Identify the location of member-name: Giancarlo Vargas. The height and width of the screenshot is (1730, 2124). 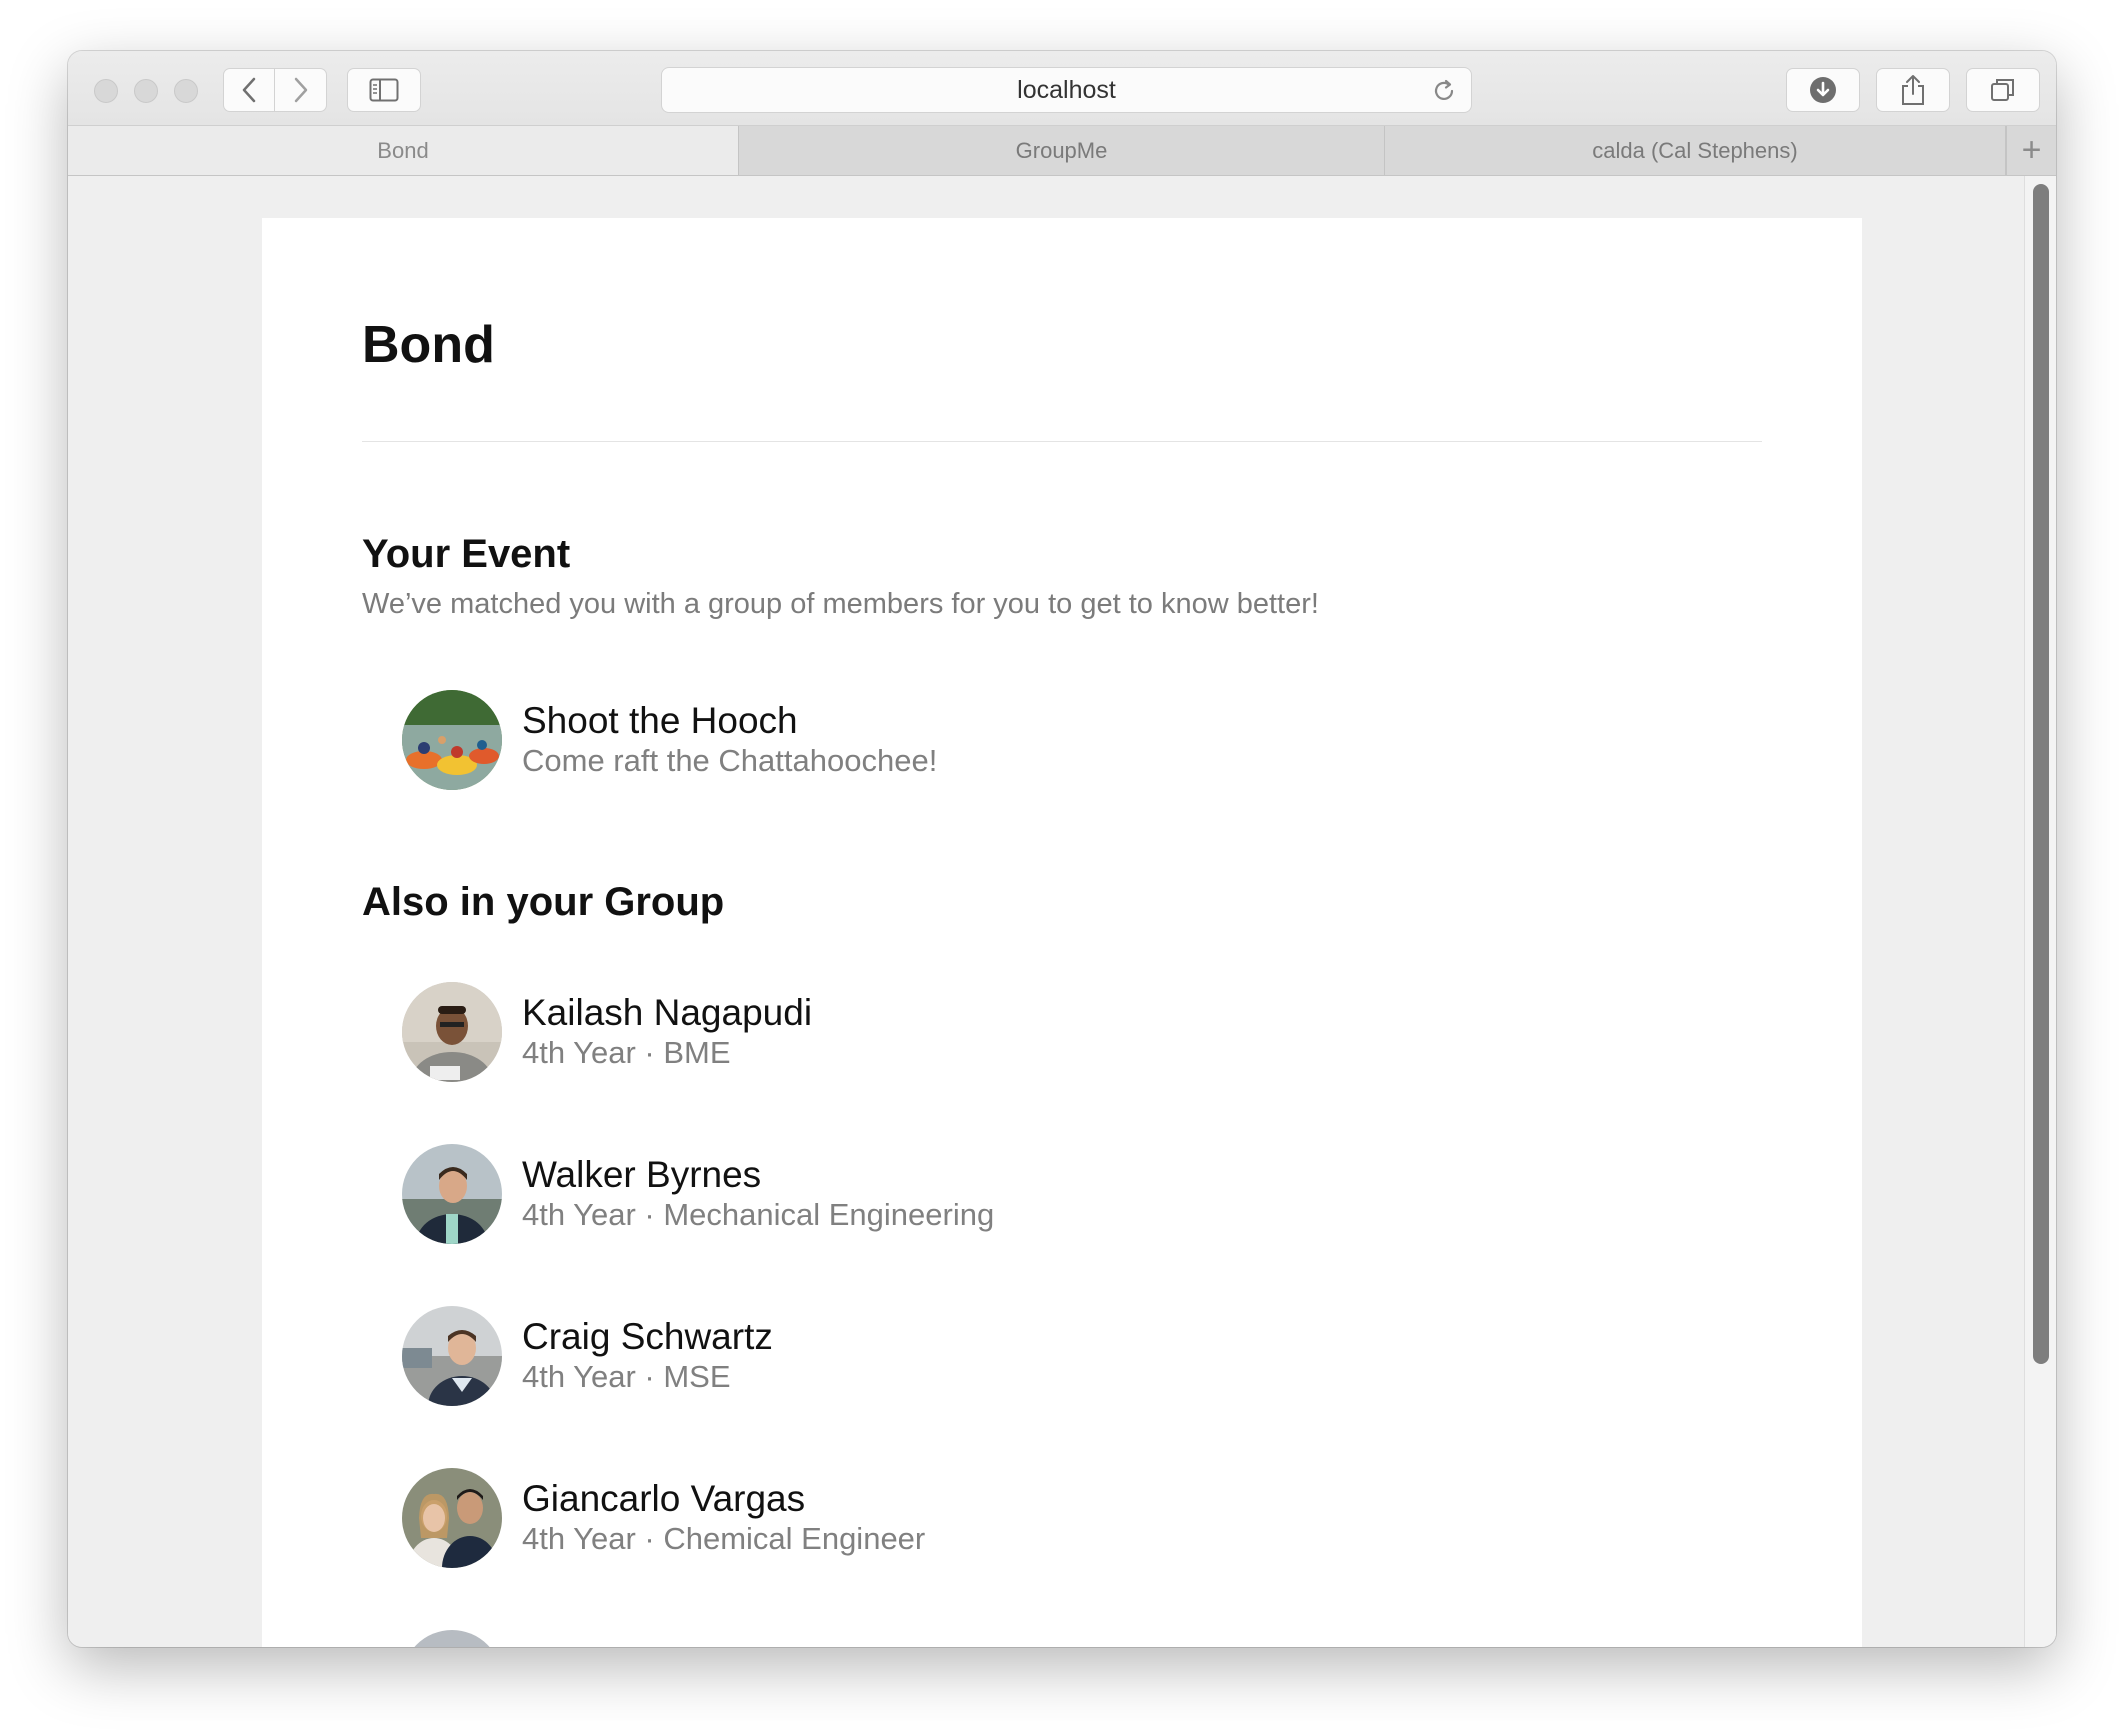
(664, 1498).